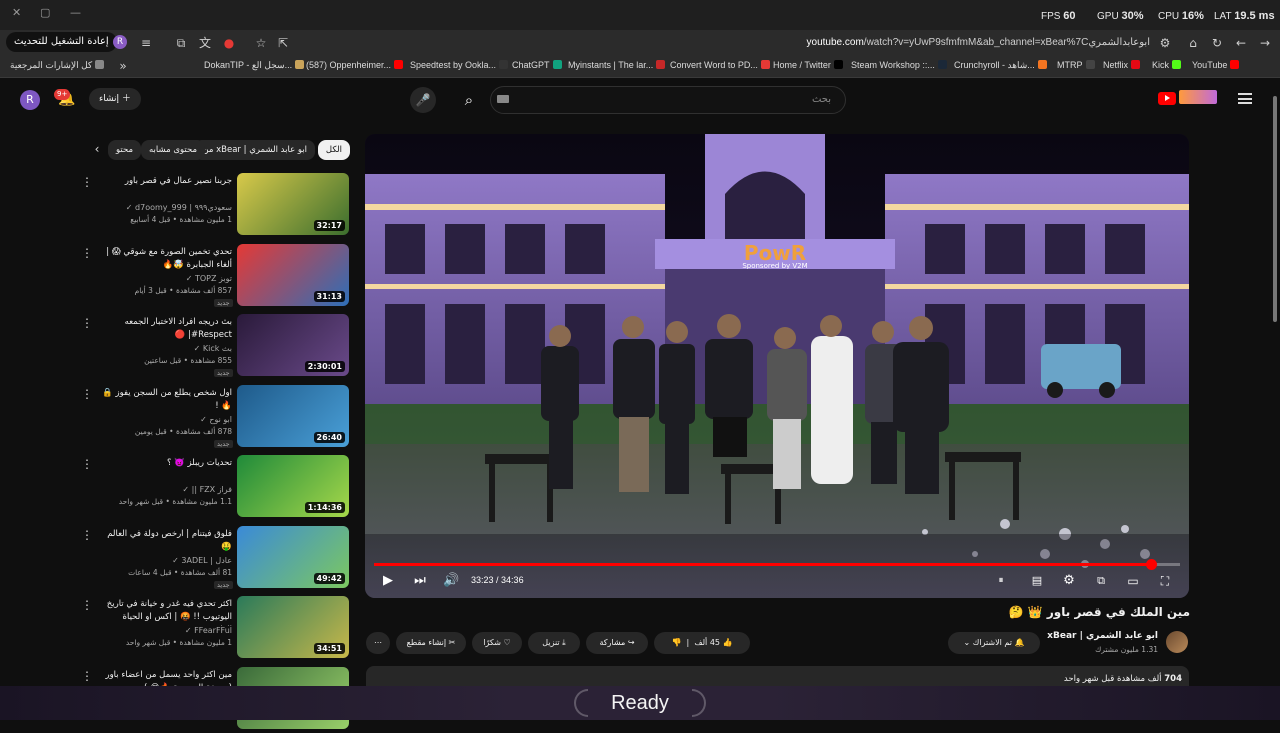  Describe the element at coordinates (1198, 97) in the screenshot. I see `doodle-banner` at that location.